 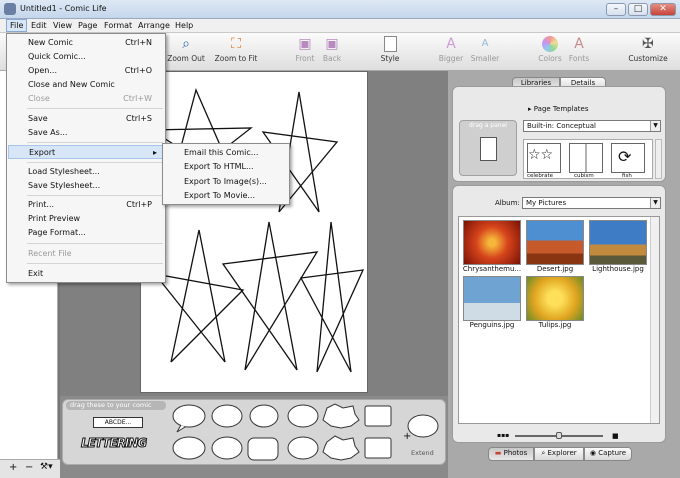 What do you see at coordinates (186, 44) in the screenshot?
I see `magnifier-icon: ⌕` at bounding box center [186, 44].